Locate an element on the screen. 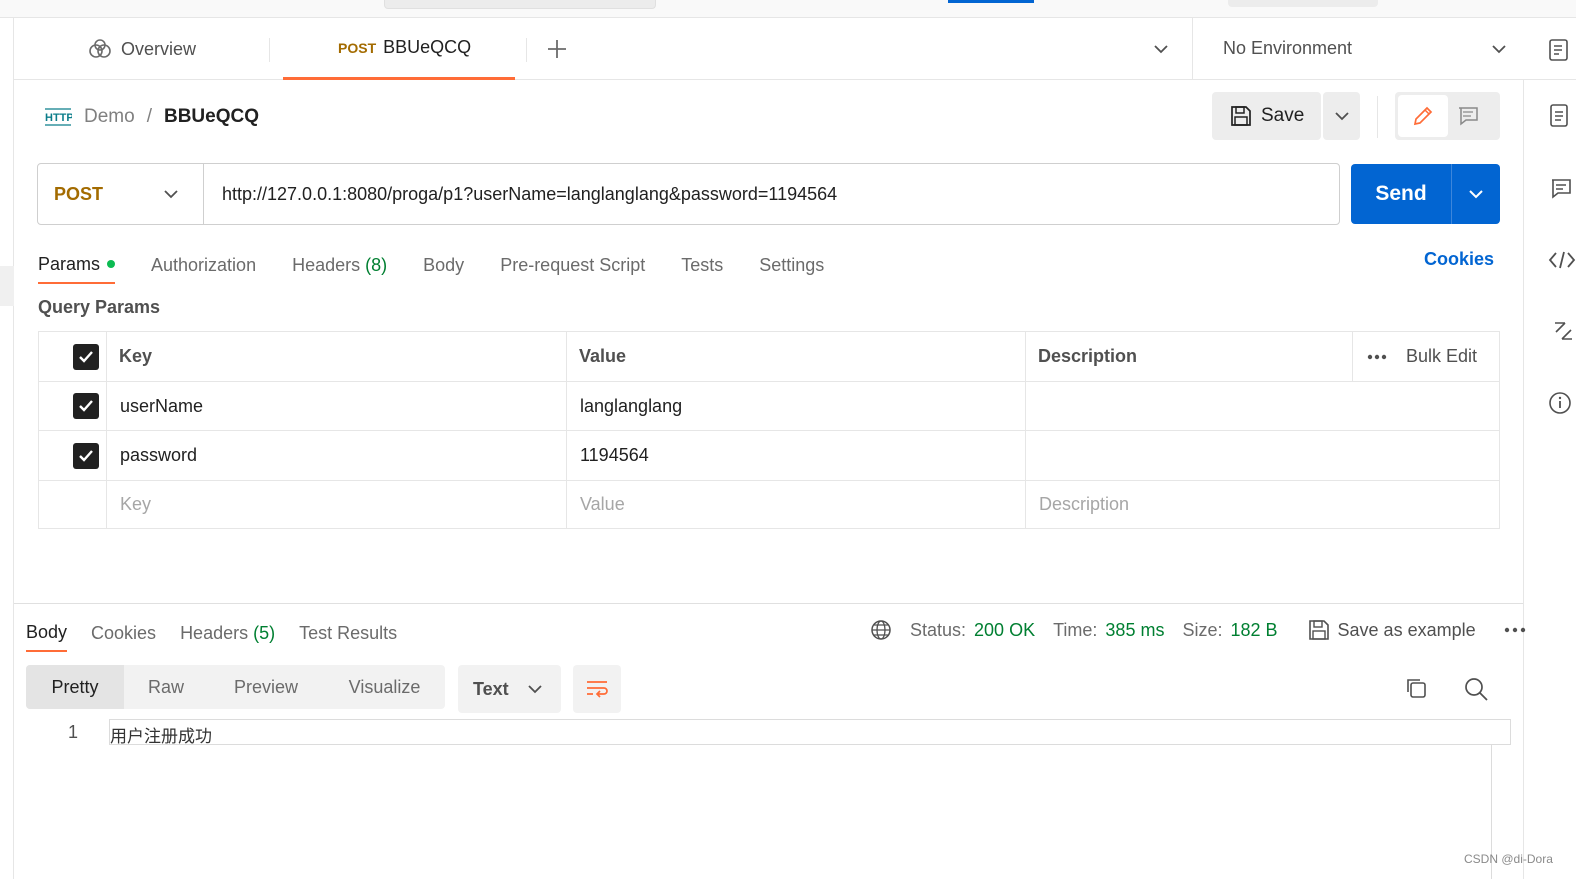  response-tab-headers: Headers (5) is located at coordinates (227, 633).